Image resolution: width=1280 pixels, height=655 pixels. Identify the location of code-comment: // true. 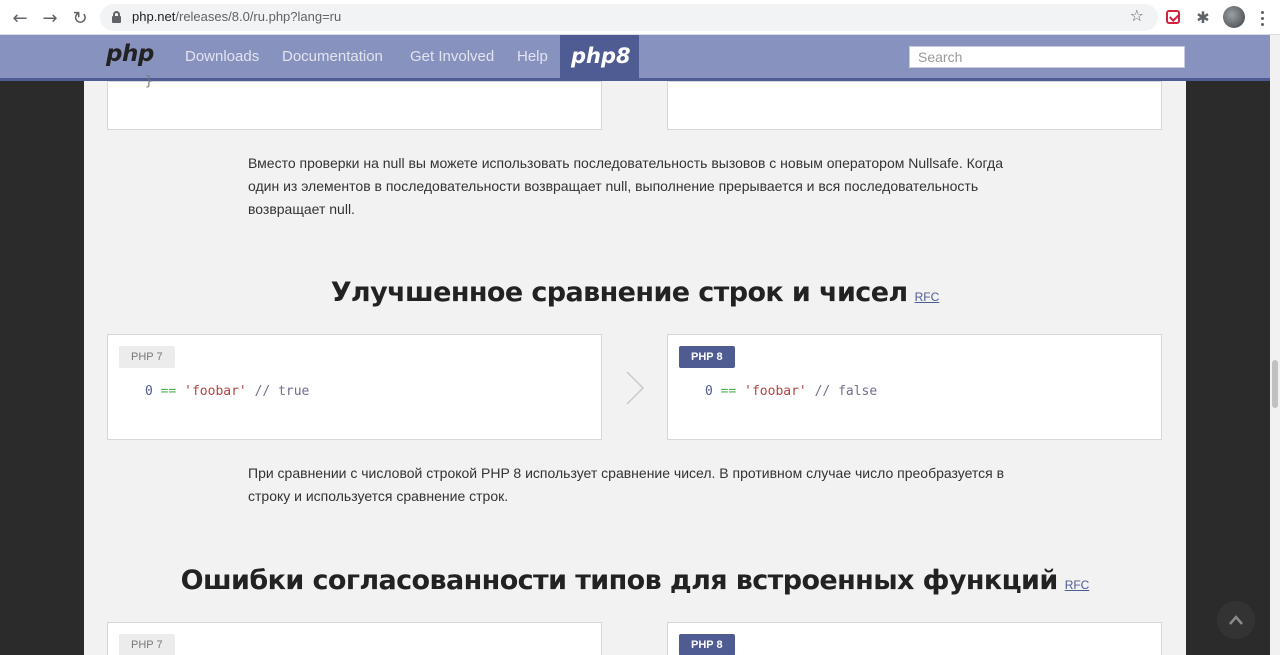
(282, 391).